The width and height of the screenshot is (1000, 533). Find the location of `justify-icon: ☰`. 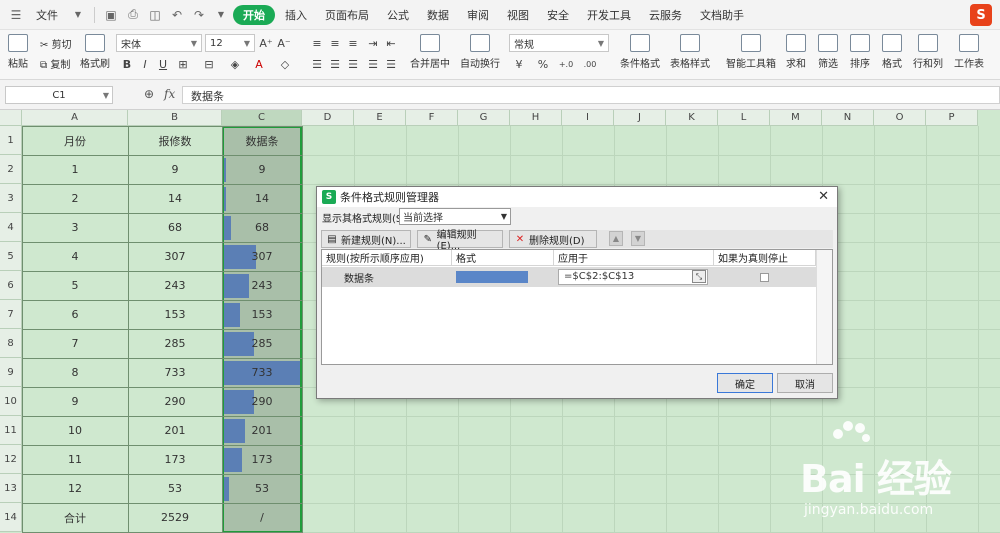

justify-icon: ☰ is located at coordinates (373, 64).